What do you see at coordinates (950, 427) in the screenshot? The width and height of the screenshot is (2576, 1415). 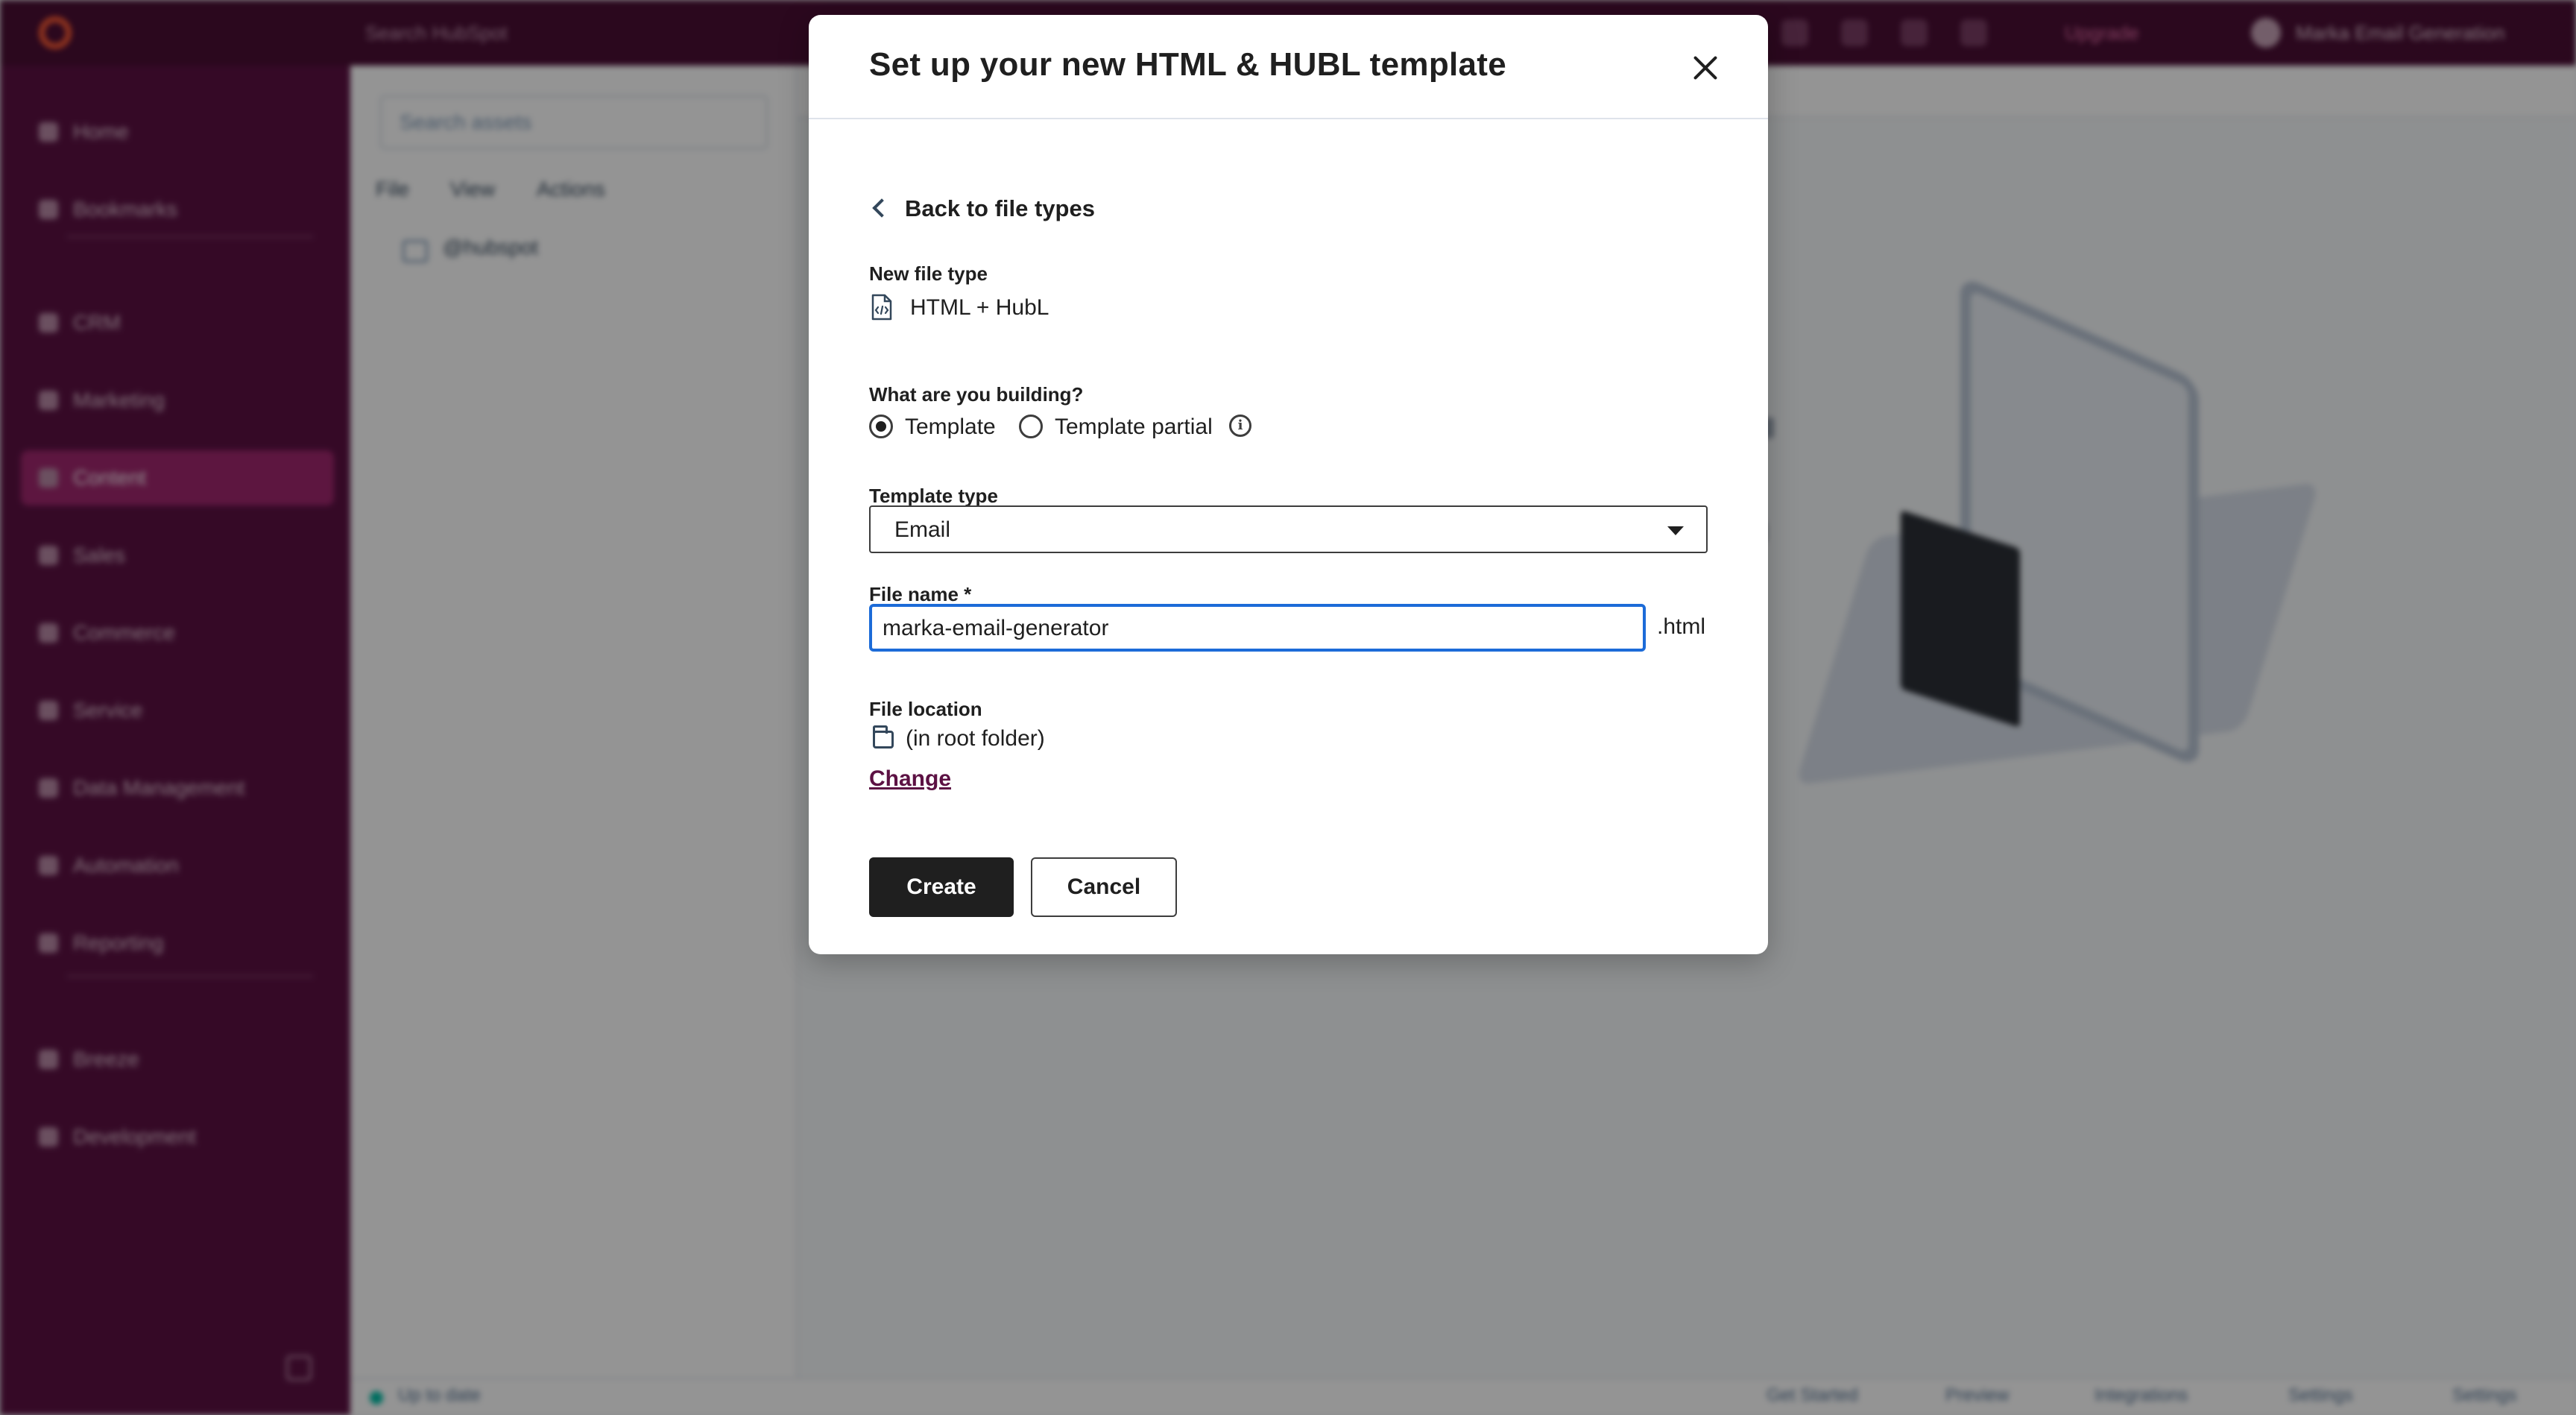 I see `radio-template-label: Template` at bounding box center [950, 427].